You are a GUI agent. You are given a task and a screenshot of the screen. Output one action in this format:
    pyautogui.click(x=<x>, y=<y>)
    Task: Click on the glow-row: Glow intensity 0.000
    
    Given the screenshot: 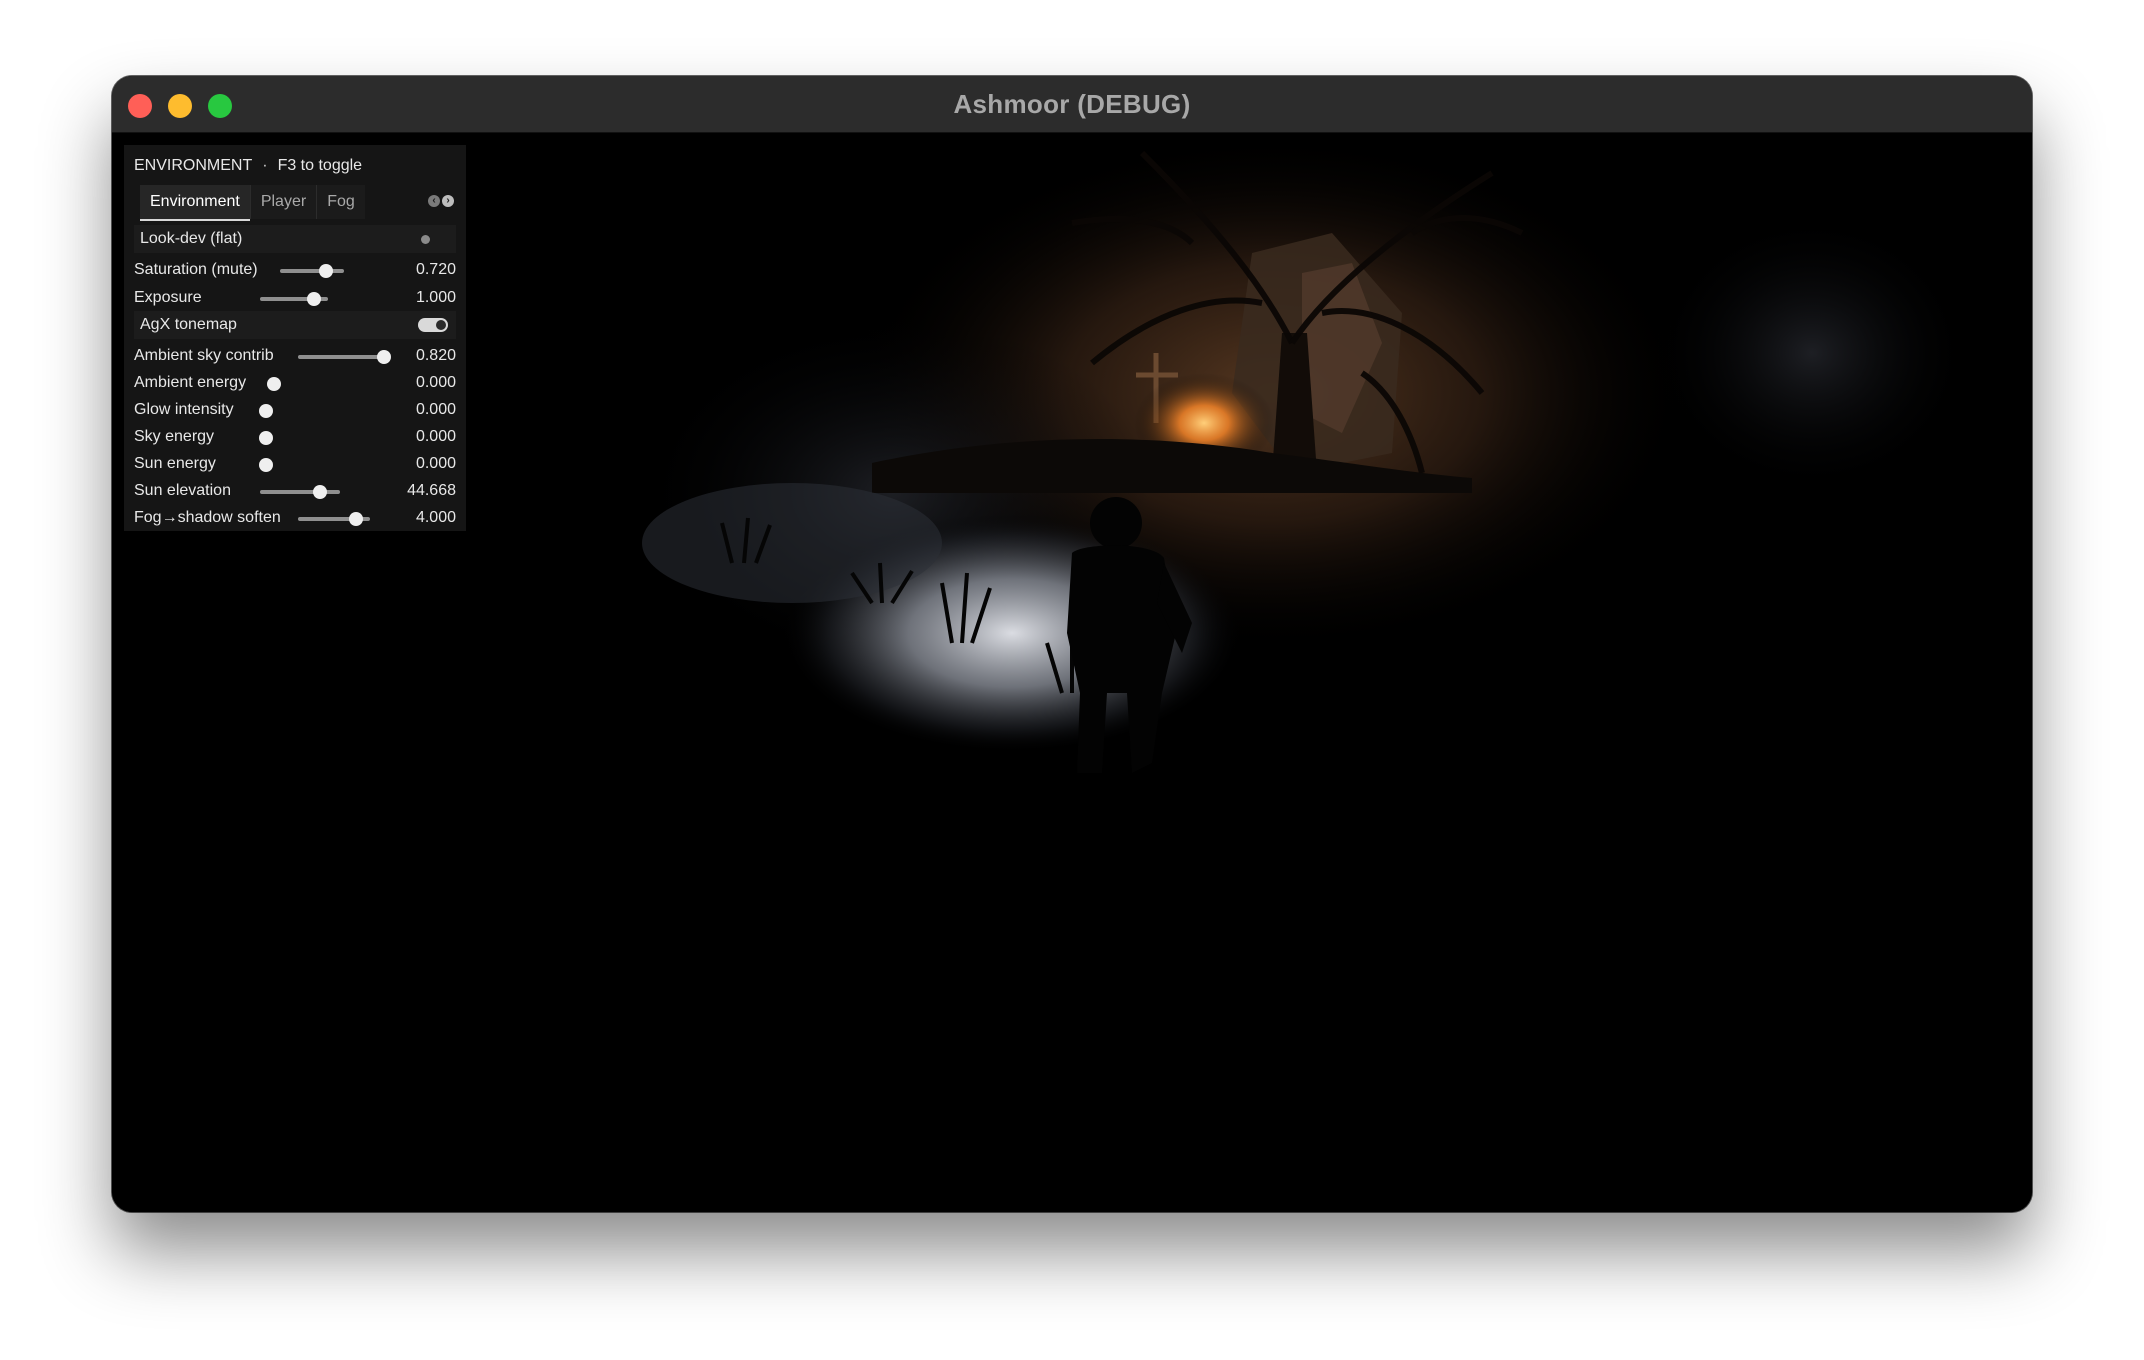 What is the action you would take?
    pyautogui.click(x=295, y=410)
    